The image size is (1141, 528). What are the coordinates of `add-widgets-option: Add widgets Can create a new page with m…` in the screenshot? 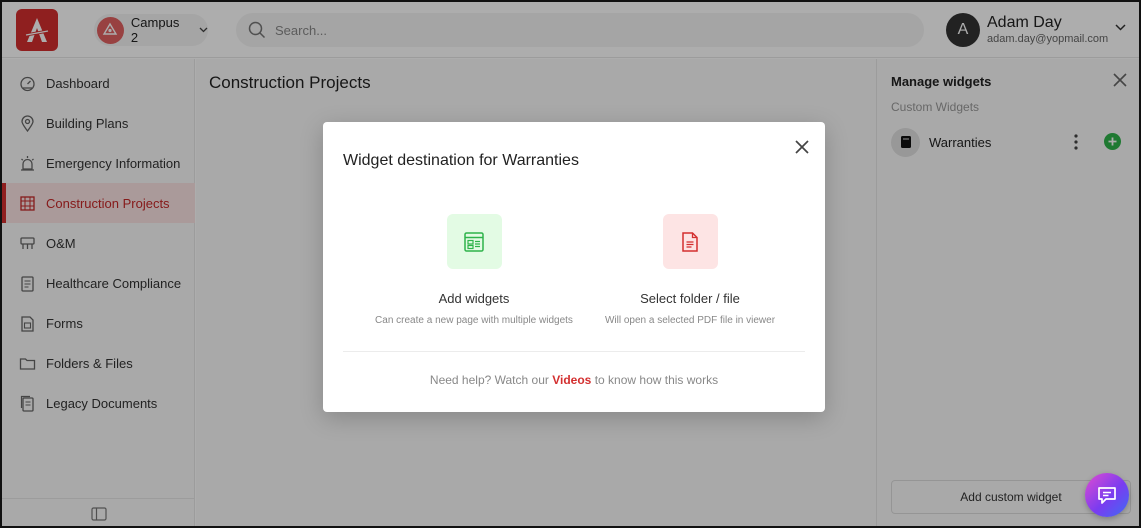 It's located at (474, 270).